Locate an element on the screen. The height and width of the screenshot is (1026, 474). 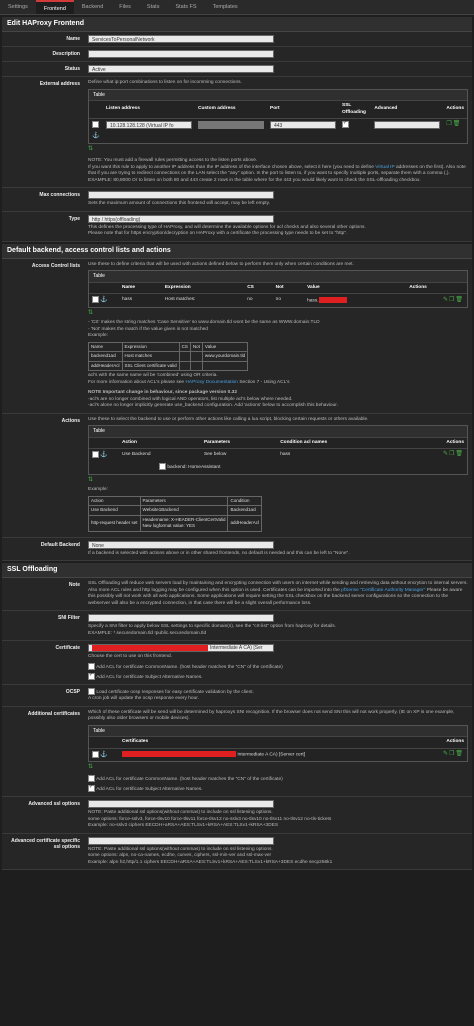
listen-address-select: 10.128.128.128 (Virtual IP fo is located at coordinates (149, 125).